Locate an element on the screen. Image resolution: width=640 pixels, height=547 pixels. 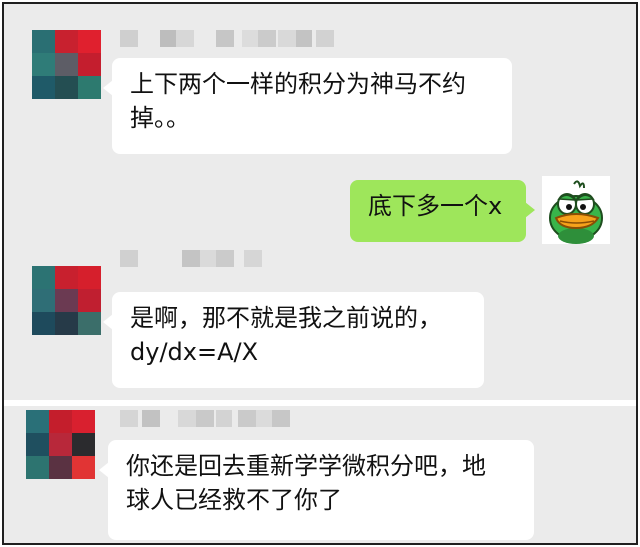
incoming-message-bubble: 是啊，那不就是我之前说的， dy/dx=A/X is located at coordinates (293, 340).